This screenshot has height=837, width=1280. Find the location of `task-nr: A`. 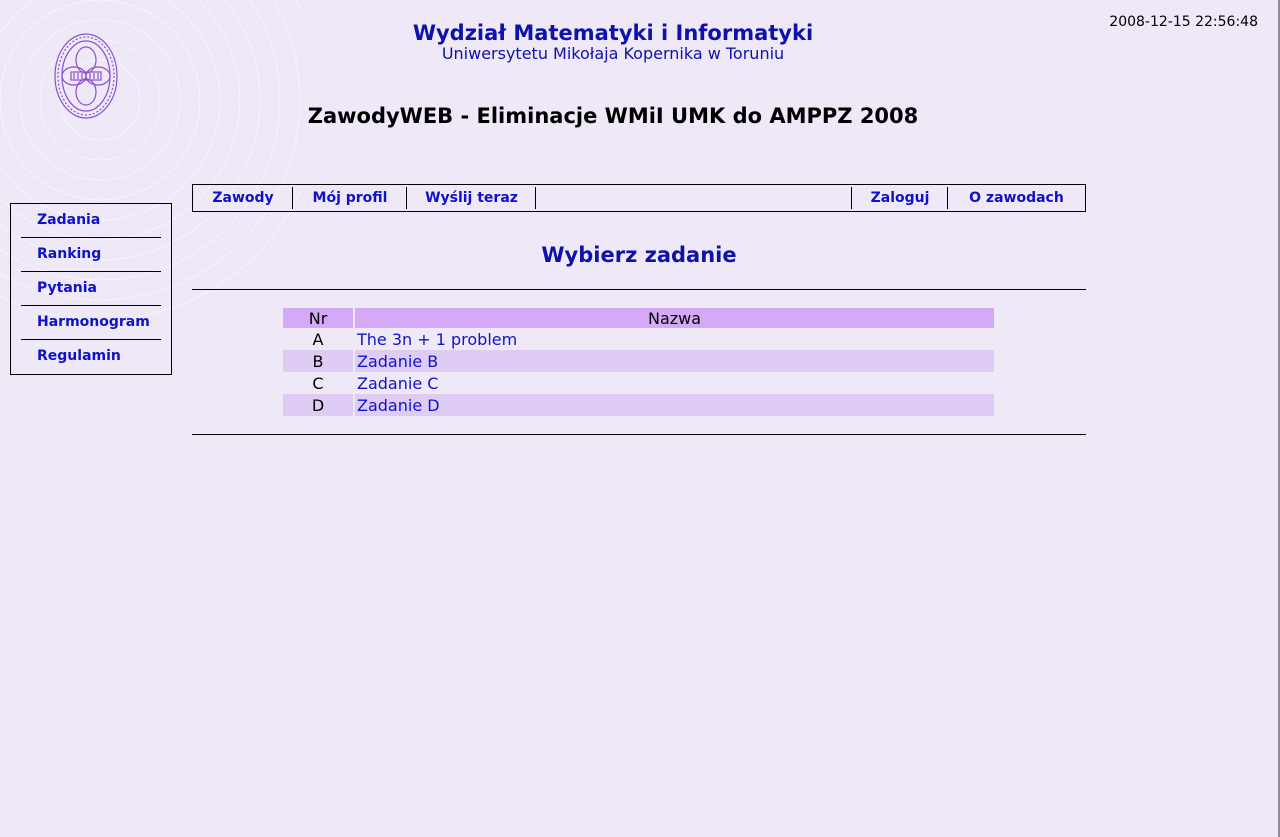

task-nr: A is located at coordinates (318, 339).